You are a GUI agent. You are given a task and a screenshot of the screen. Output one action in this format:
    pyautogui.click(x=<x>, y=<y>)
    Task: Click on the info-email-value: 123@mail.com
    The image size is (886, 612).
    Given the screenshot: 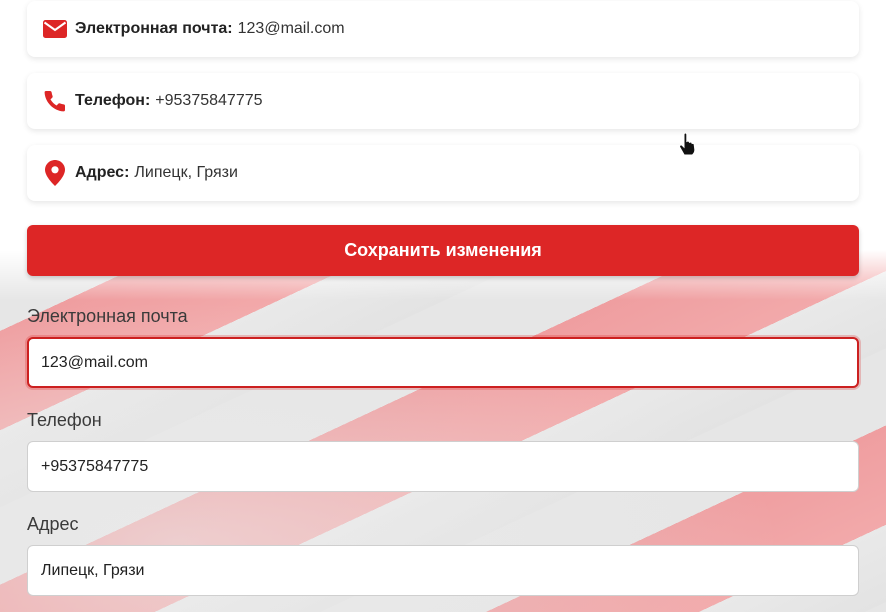 What is the action you would take?
    pyautogui.click(x=291, y=28)
    